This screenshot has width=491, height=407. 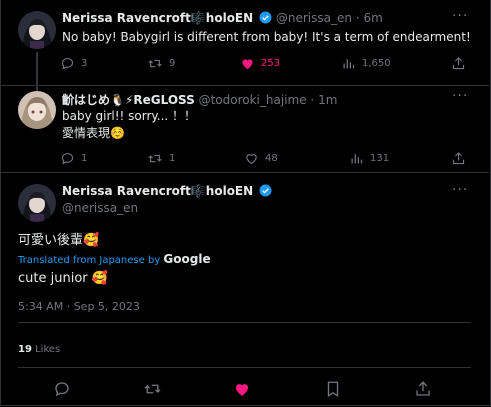 I want to click on views-button: 1,650, so click(x=366, y=63).